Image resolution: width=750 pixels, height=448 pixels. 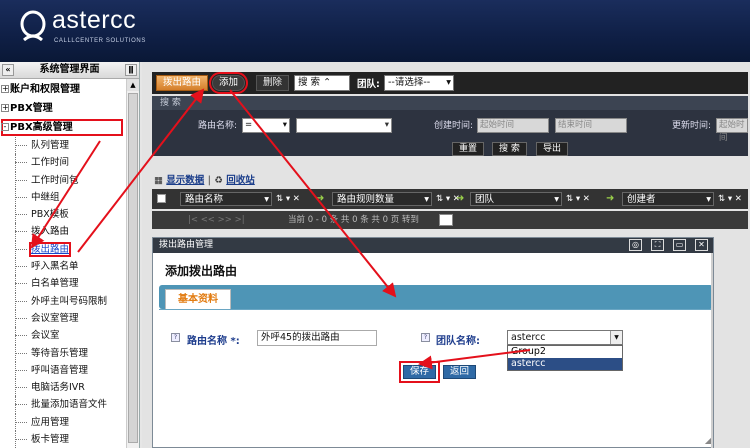 What do you see at coordinates (468, 149) in the screenshot?
I see `reset-button: 重置` at bounding box center [468, 149].